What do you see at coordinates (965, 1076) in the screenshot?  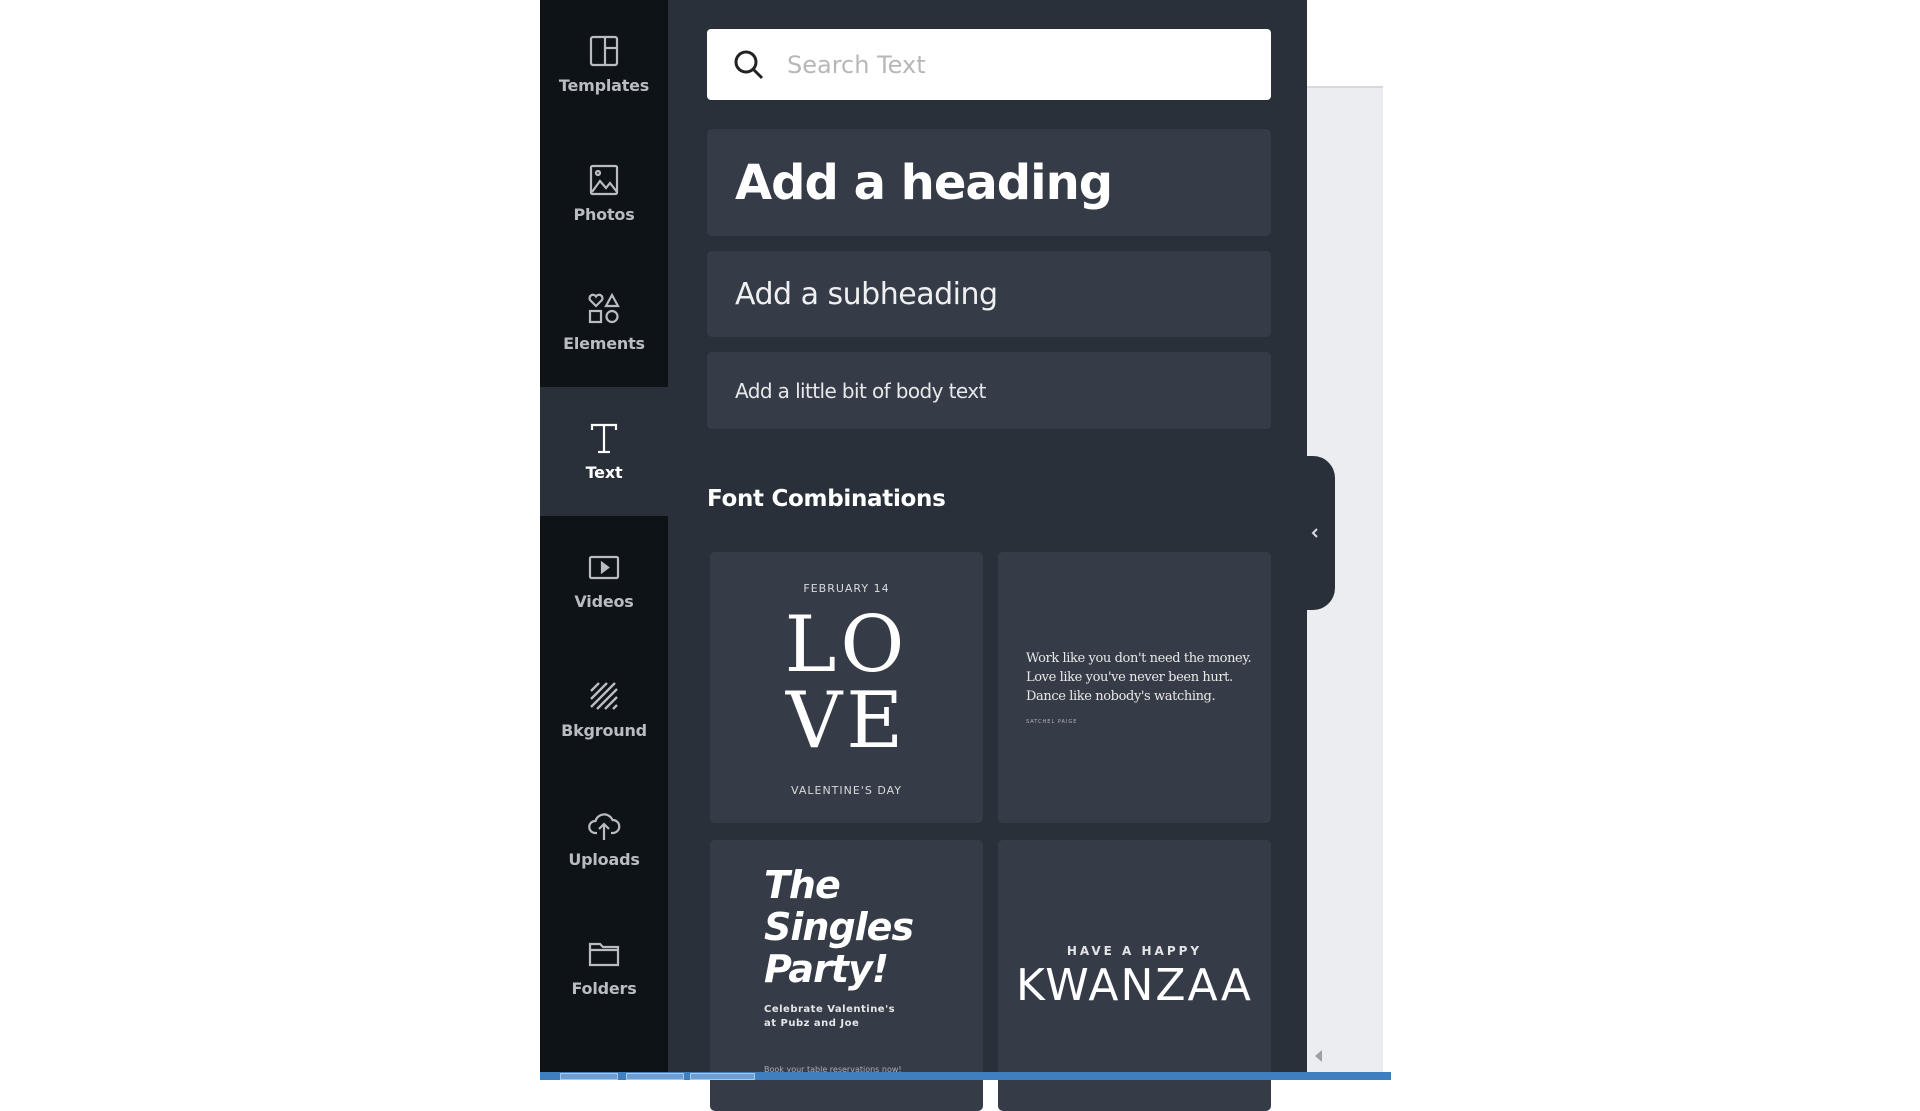 I see `taskbar` at bounding box center [965, 1076].